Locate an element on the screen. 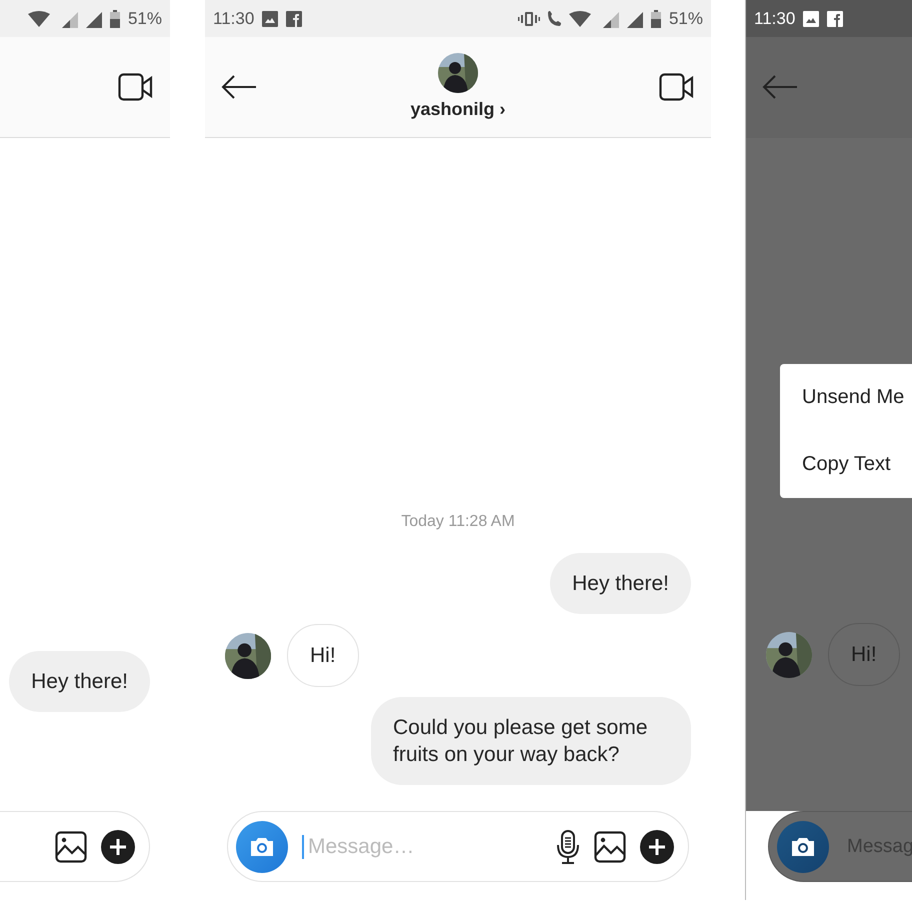 The image size is (912, 912). microphone-button is located at coordinates (568, 847).